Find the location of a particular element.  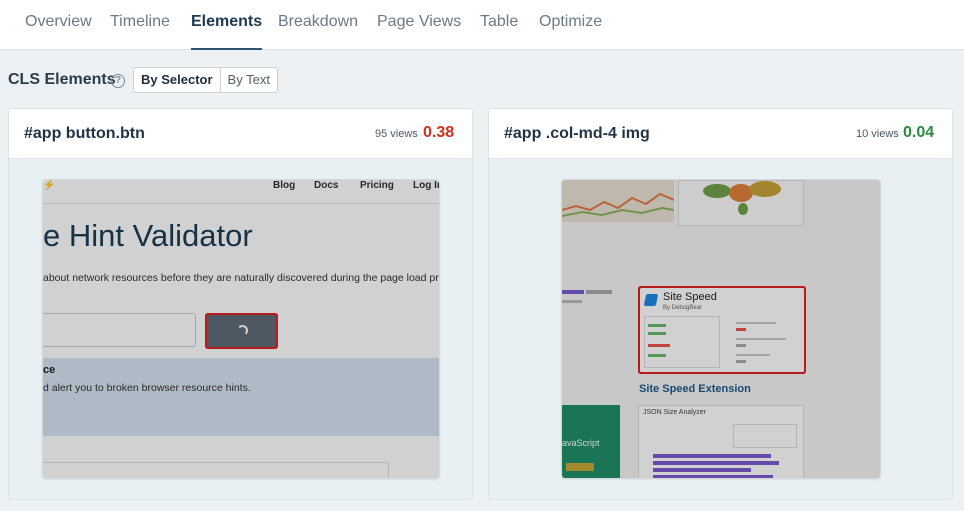

cls-score: 0.04 is located at coordinates (919, 132).